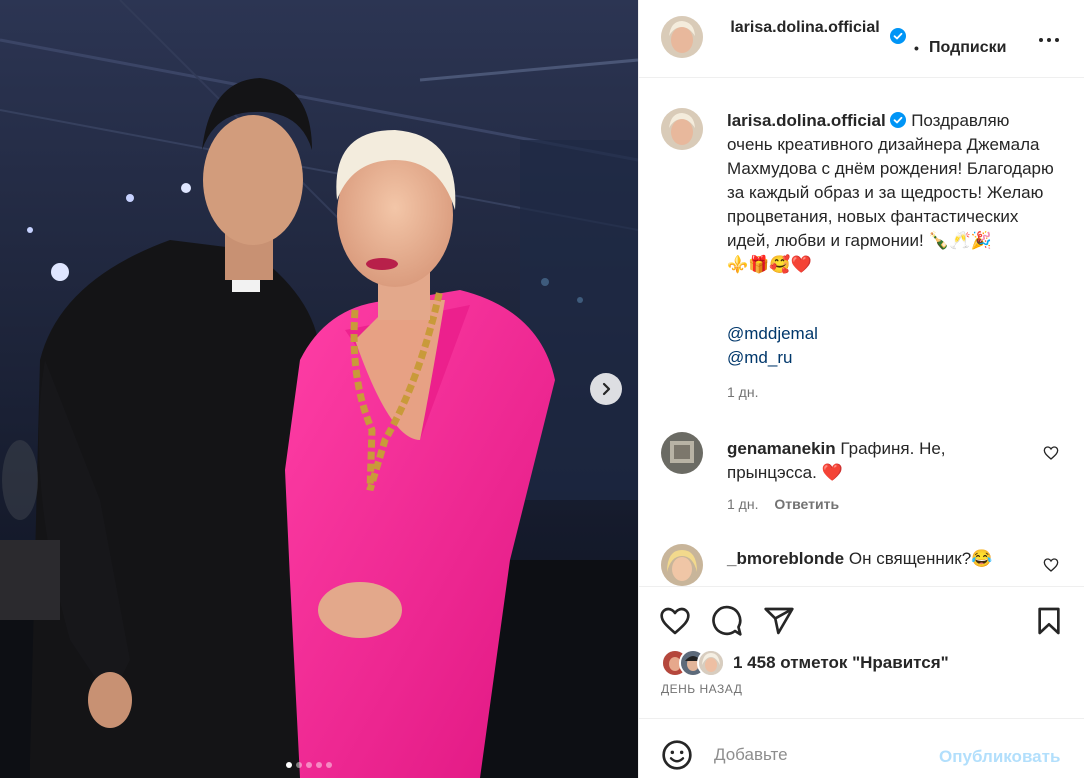  What do you see at coordinates (759, 358) in the screenshot?
I see `mention-link: @md_ru` at bounding box center [759, 358].